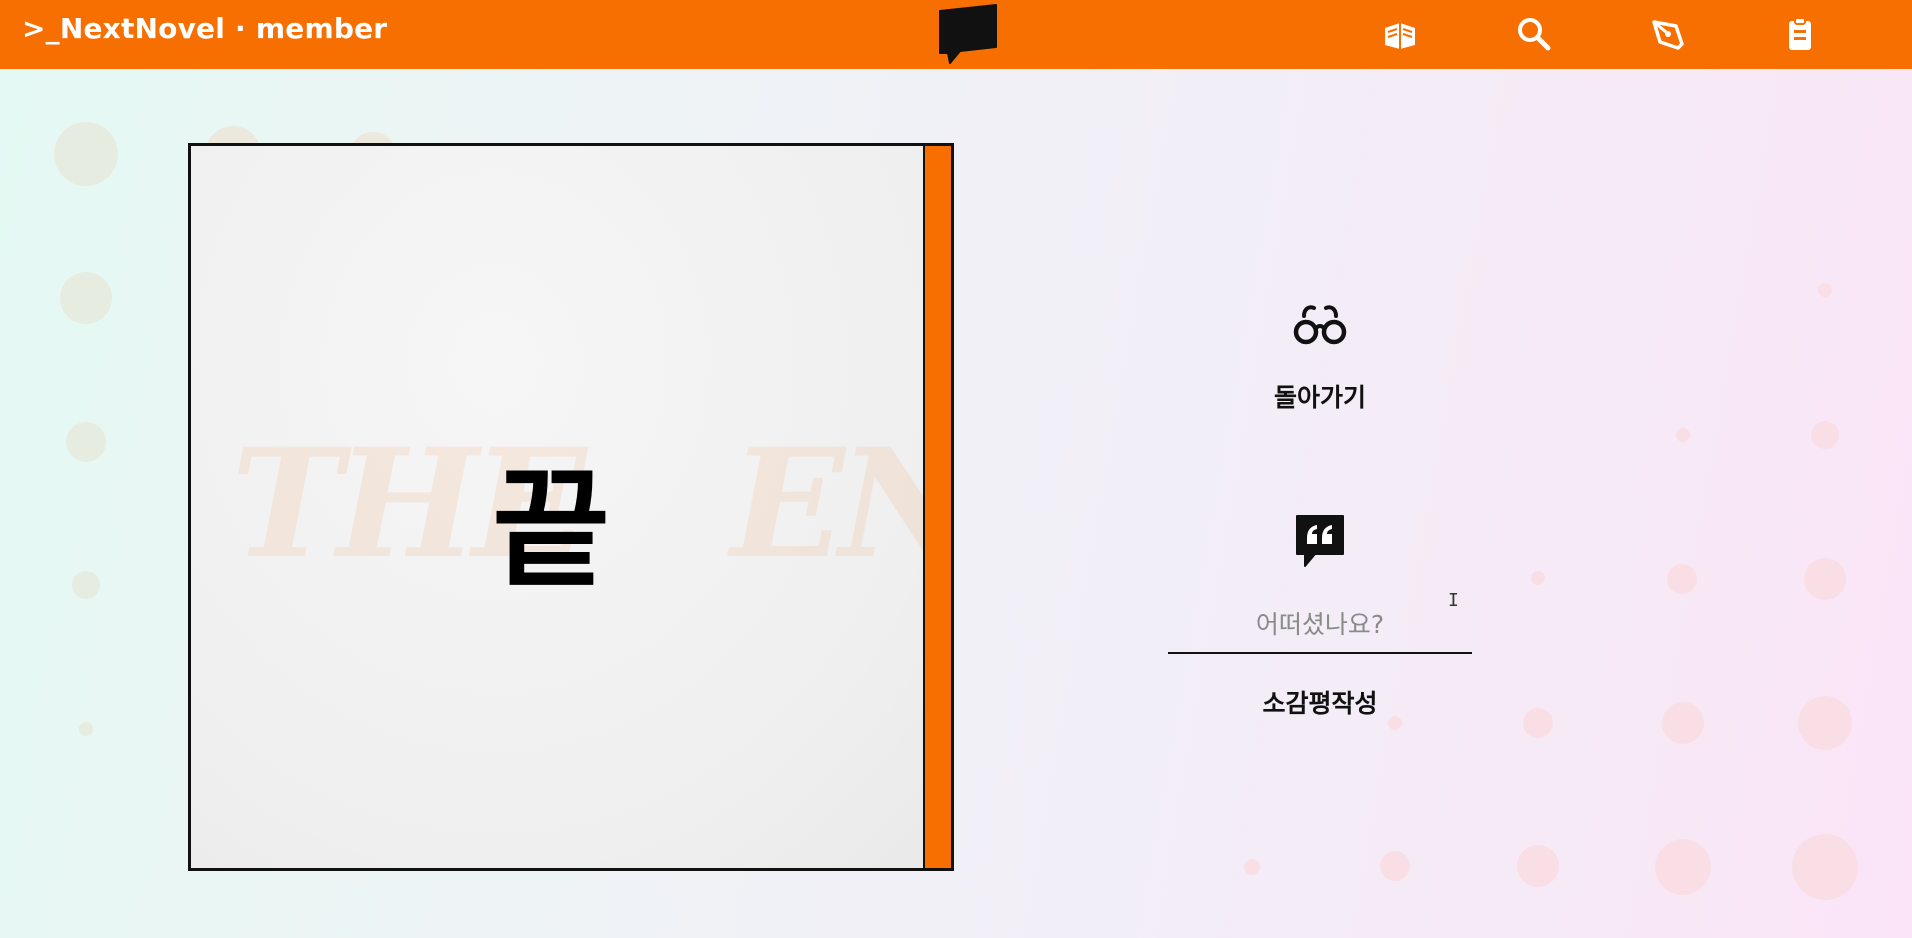 This screenshot has height=938, width=1912. I want to click on review-submit-button: 소감평작성, so click(1320, 702).